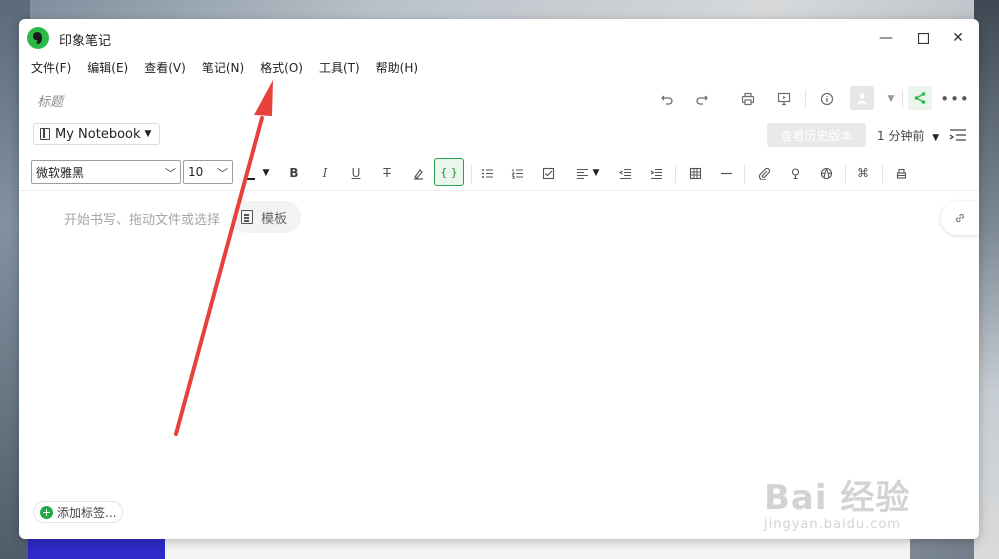  What do you see at coordinates (537, 547) in the screenshot?
I see `background-window-fragment` at bounding box center [537, 547].